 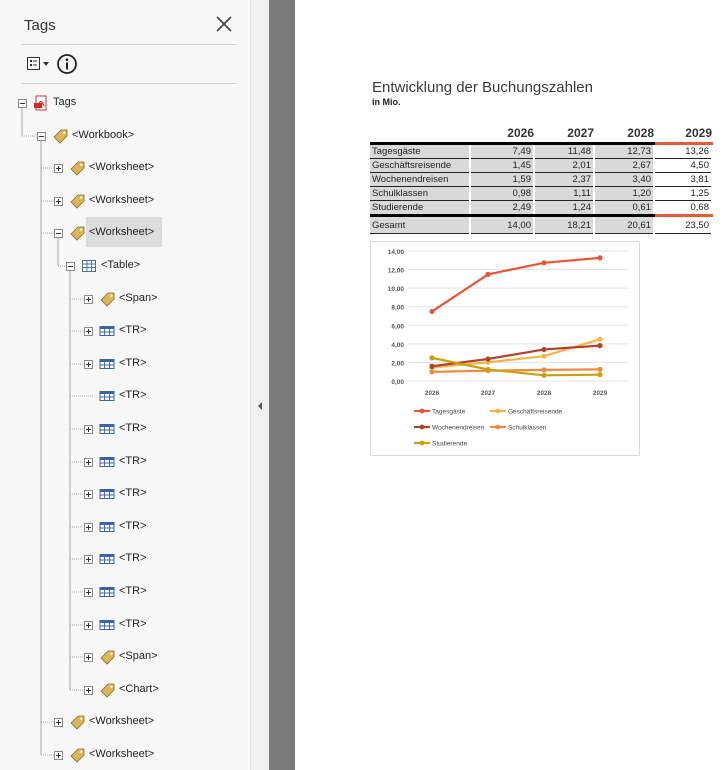 I want to click on table-cell: 14,00, so click(x=502, y=224).